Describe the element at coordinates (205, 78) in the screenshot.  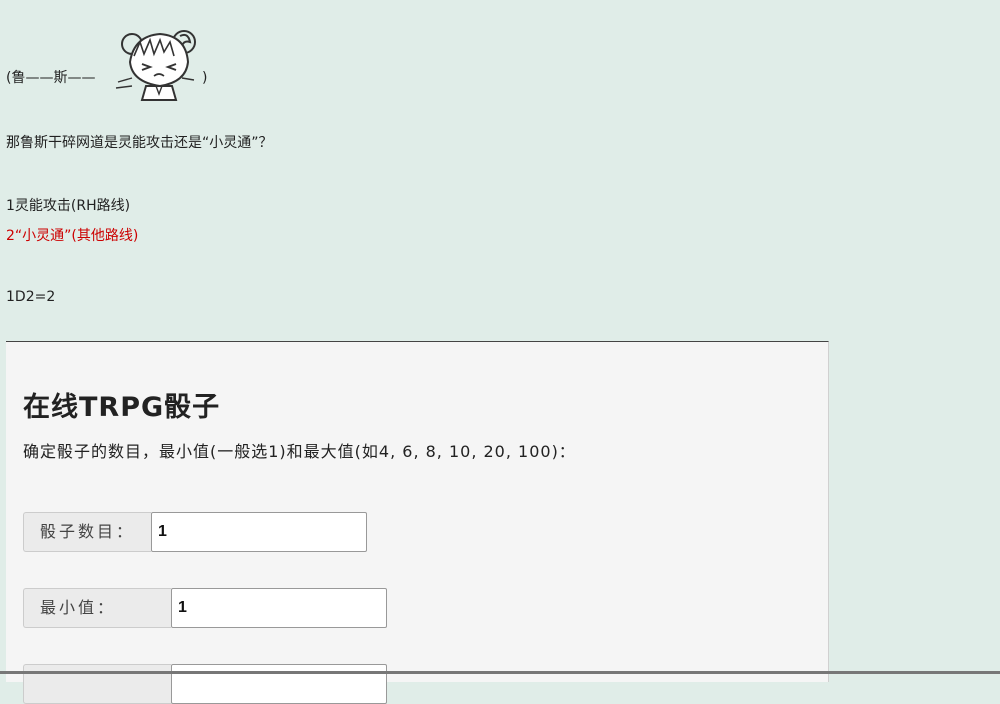
I see `sticker-close-text: )` at that location.